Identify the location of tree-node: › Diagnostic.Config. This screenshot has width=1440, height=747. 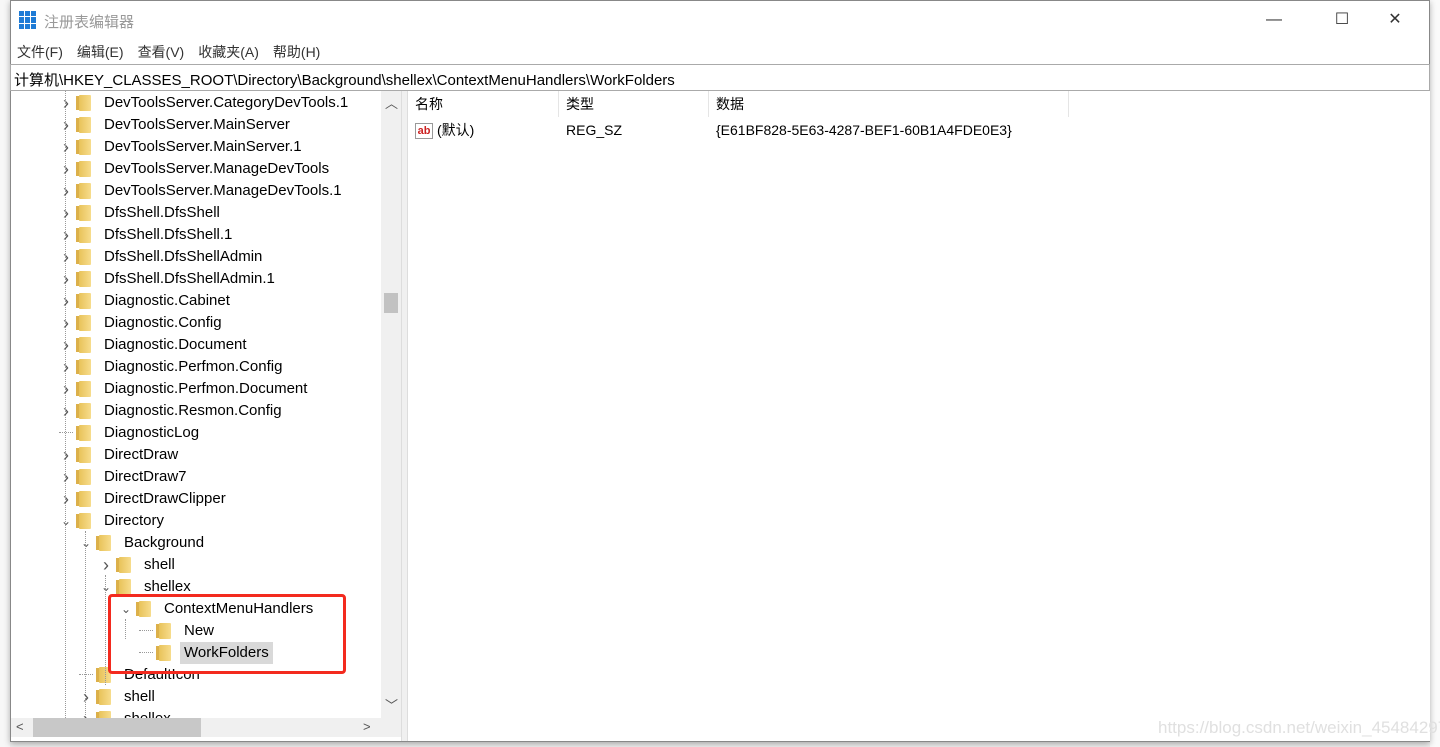
(142, 323).